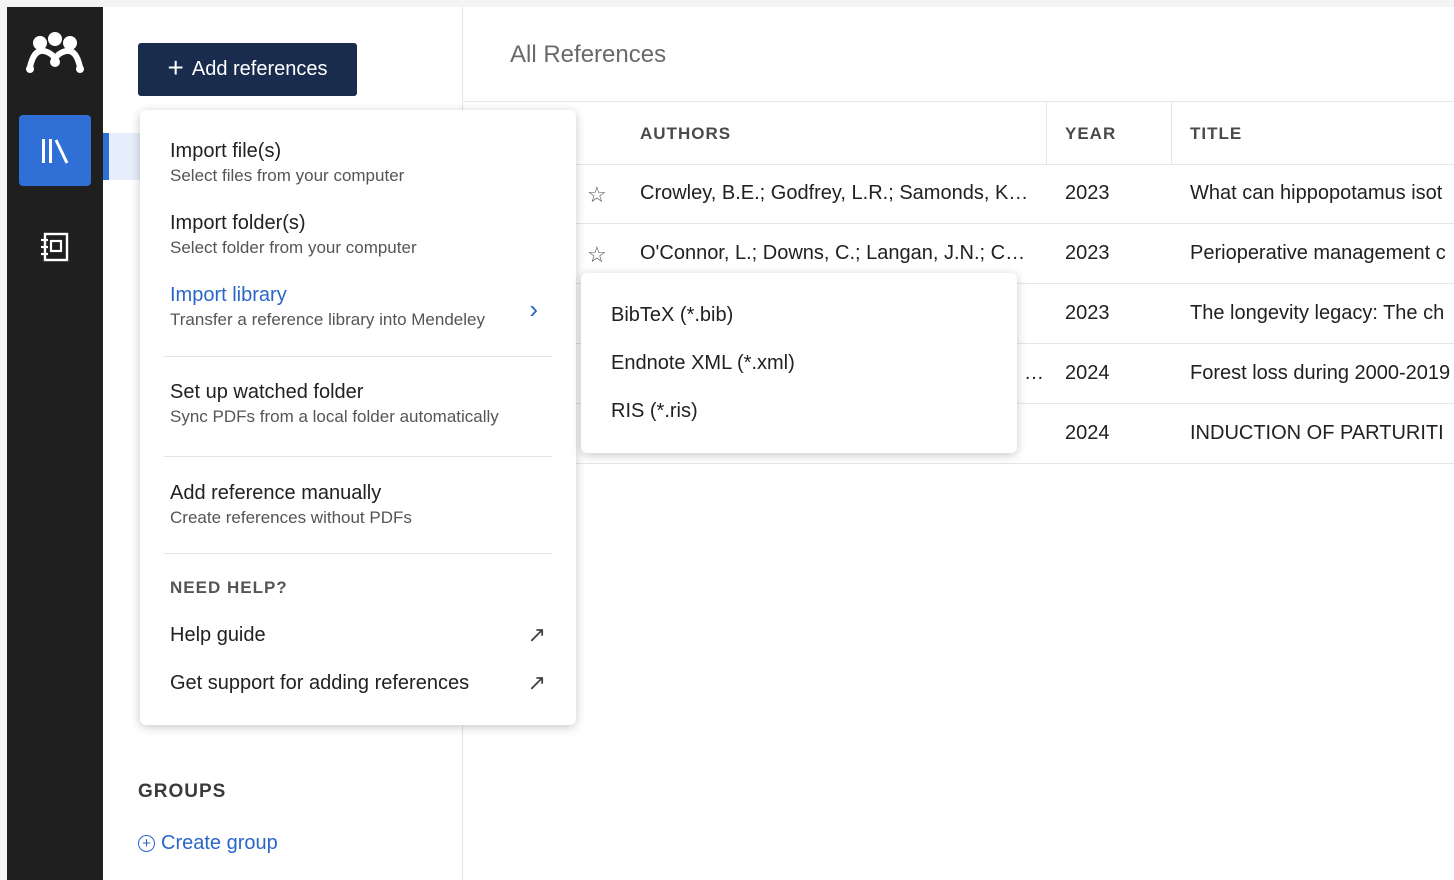  Describe the element at coordinates (1320, 373) in the screenshot. I see `row-title: Forest loss during 2000-2019` at that location.